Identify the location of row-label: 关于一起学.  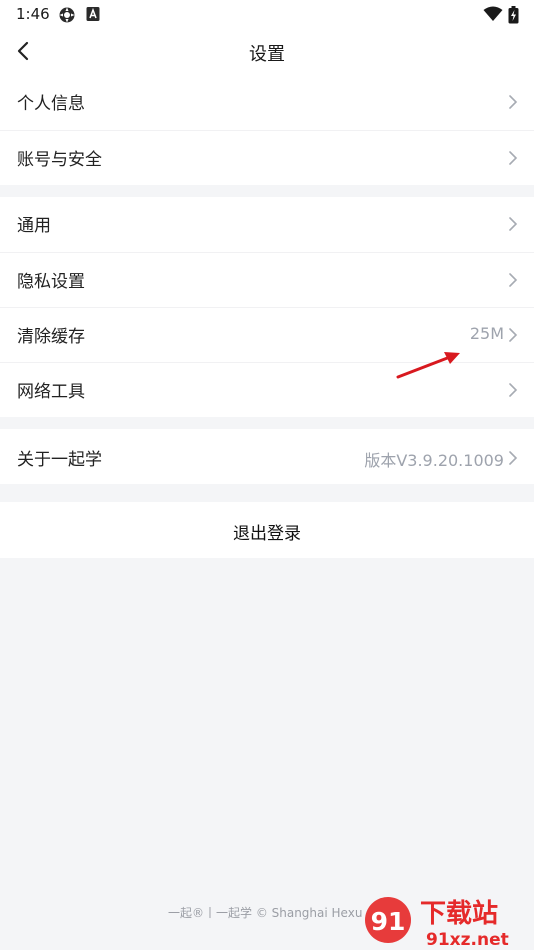
(59, 460).